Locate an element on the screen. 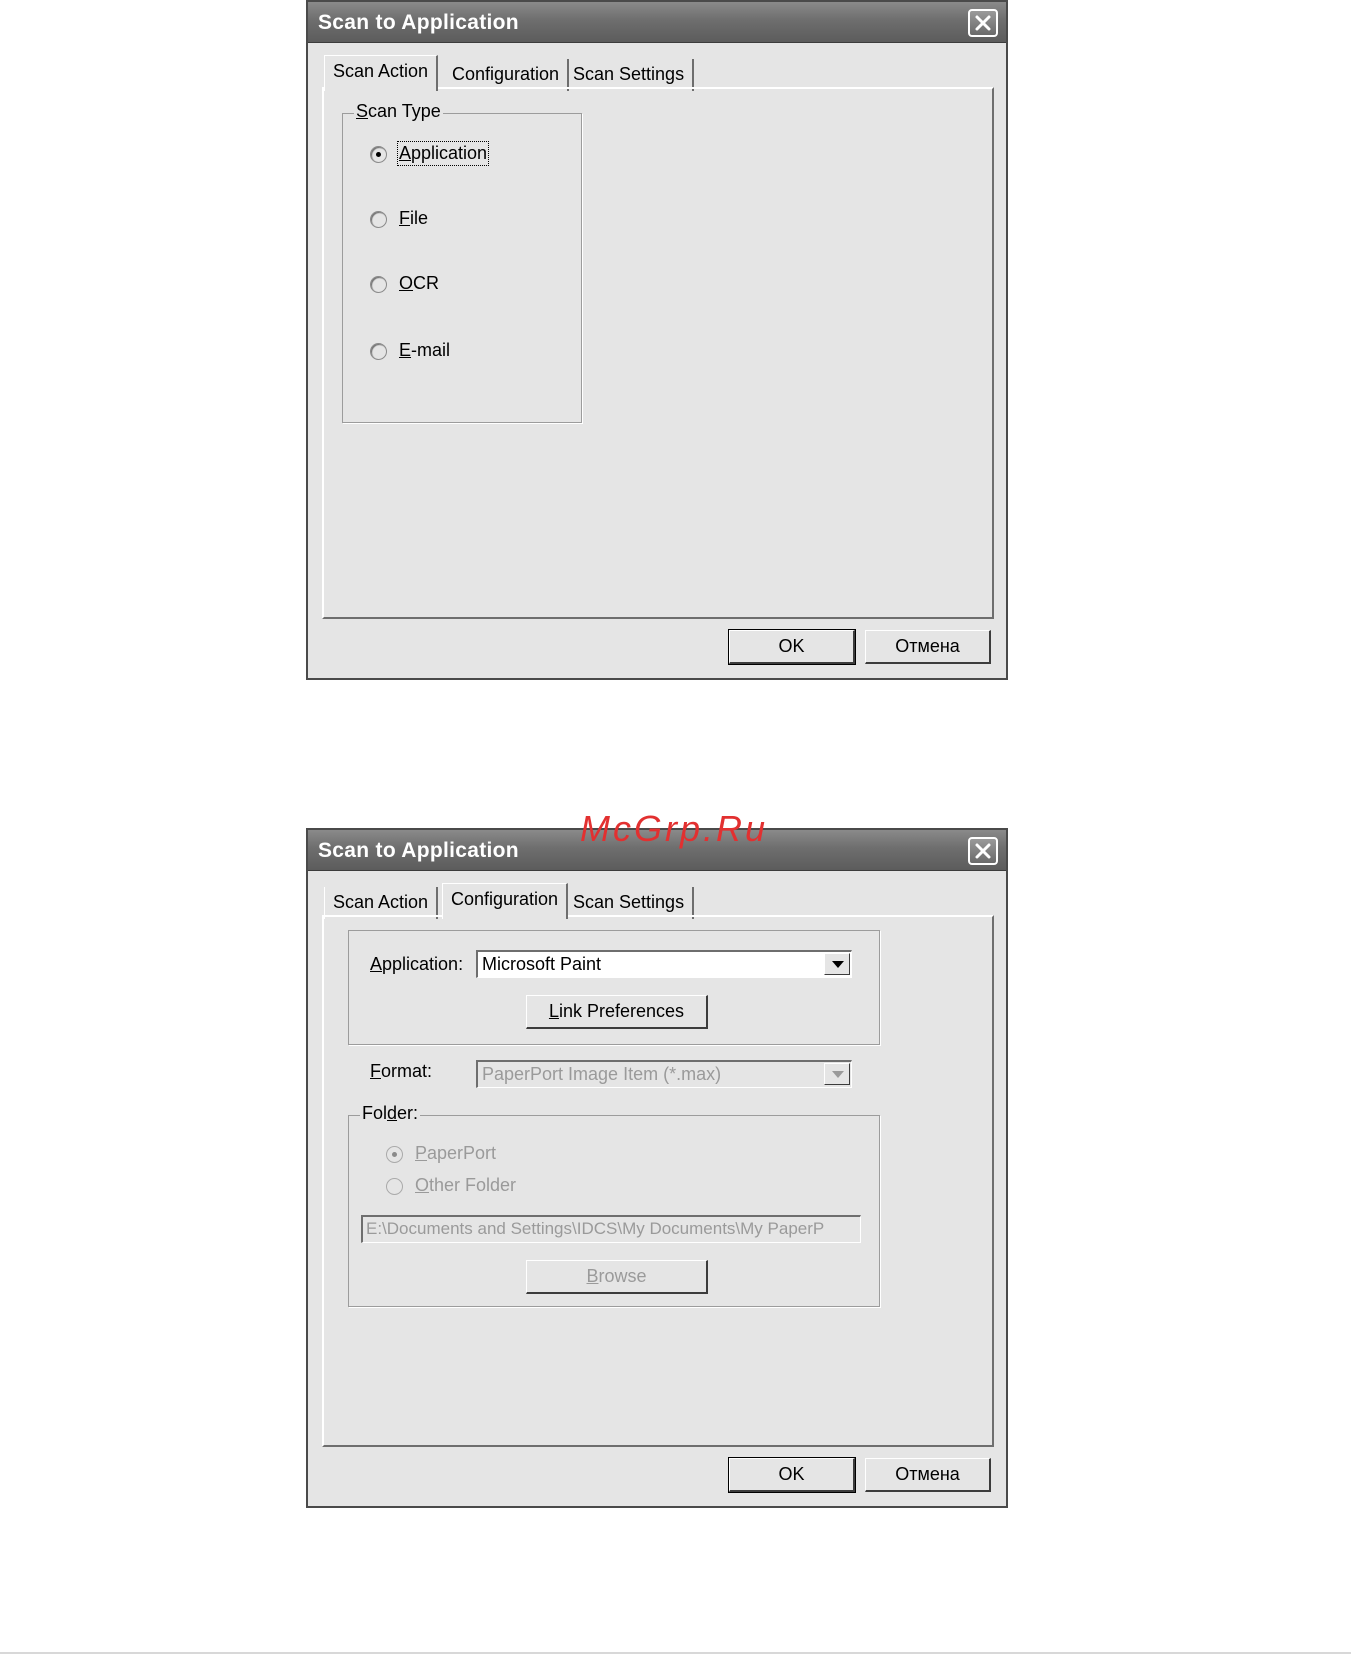  radio-file is located at coordinates (378, 219).